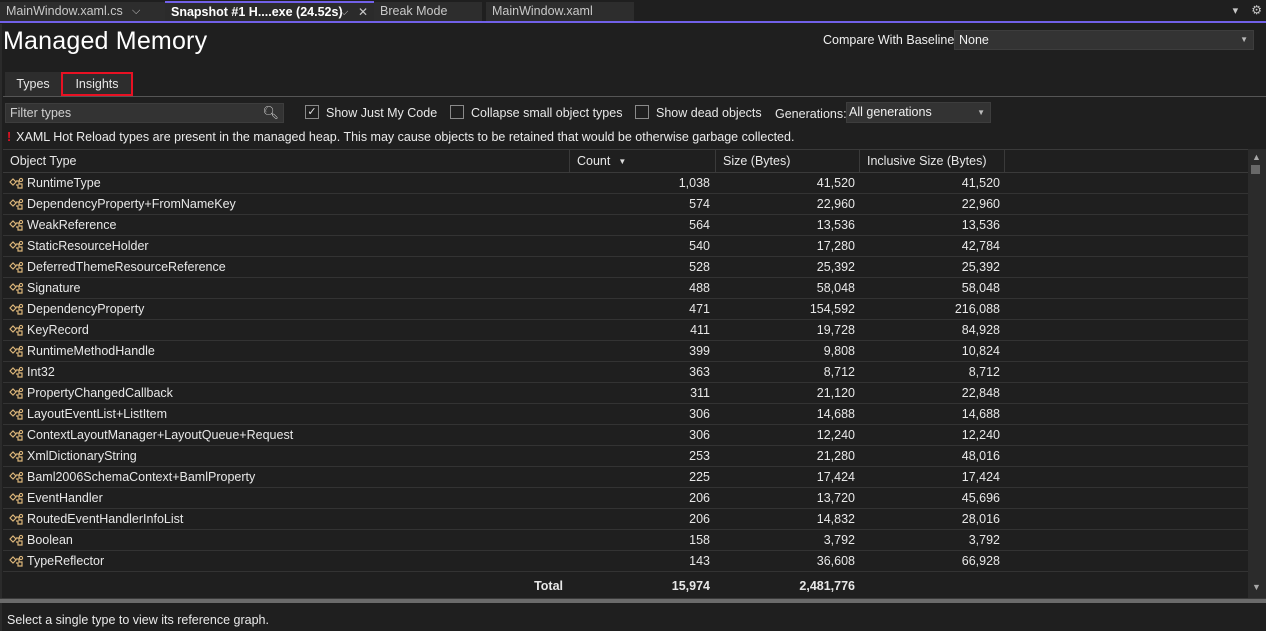 The width and height of the screenshot is (1266, 631). I want to click on chevron-down-icon: ▼, so click(981, 112).